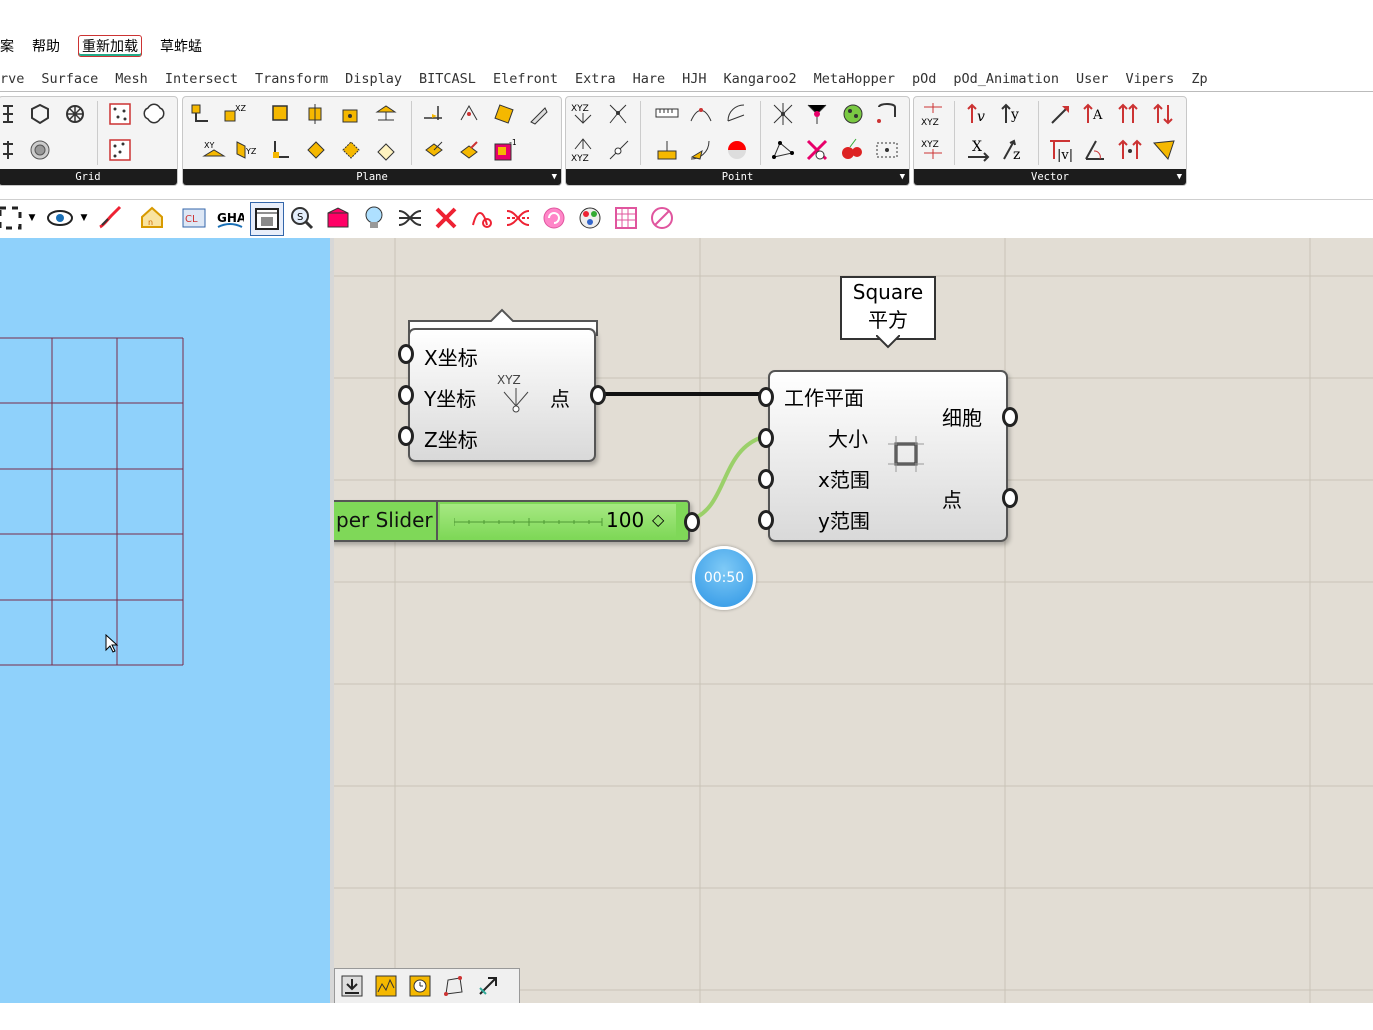 The width and height of the screenshot is (1373, 1030). What do you see at coordinates (933, 150) in the screenshot?
I see `vector-deconstruct-icon: XYZ` at bounding box center [933, 150].